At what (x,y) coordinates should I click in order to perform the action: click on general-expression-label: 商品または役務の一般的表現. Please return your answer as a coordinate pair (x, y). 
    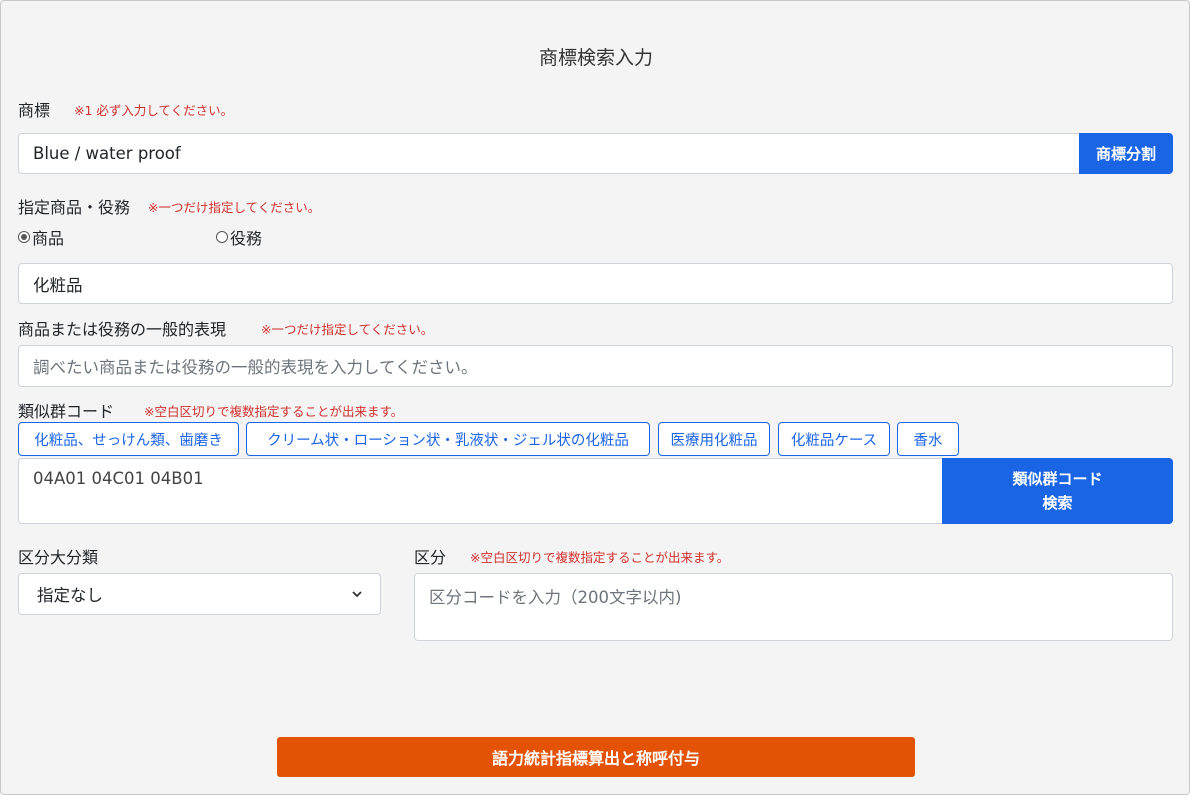
    Looking at the image, I should click on (122, 329).